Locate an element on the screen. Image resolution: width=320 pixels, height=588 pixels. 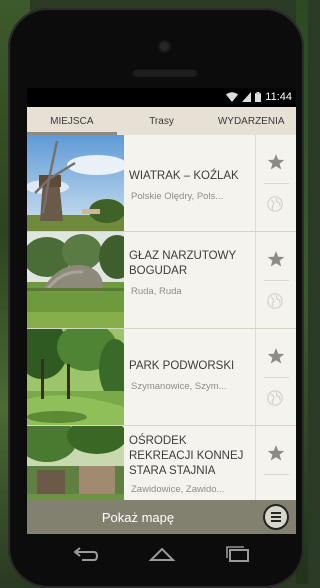
android-nav-bar is located at coordinates (161, 554).